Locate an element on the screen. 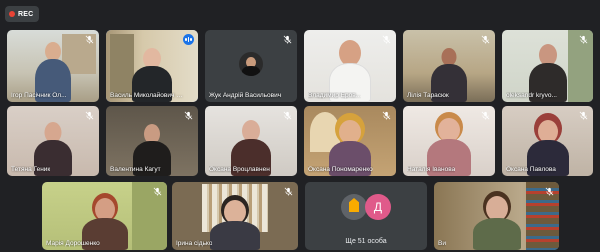 Image resolution: width=600 pixels, height=252 pixels. participant-tile: Ви is located at coordinates (496, 216).